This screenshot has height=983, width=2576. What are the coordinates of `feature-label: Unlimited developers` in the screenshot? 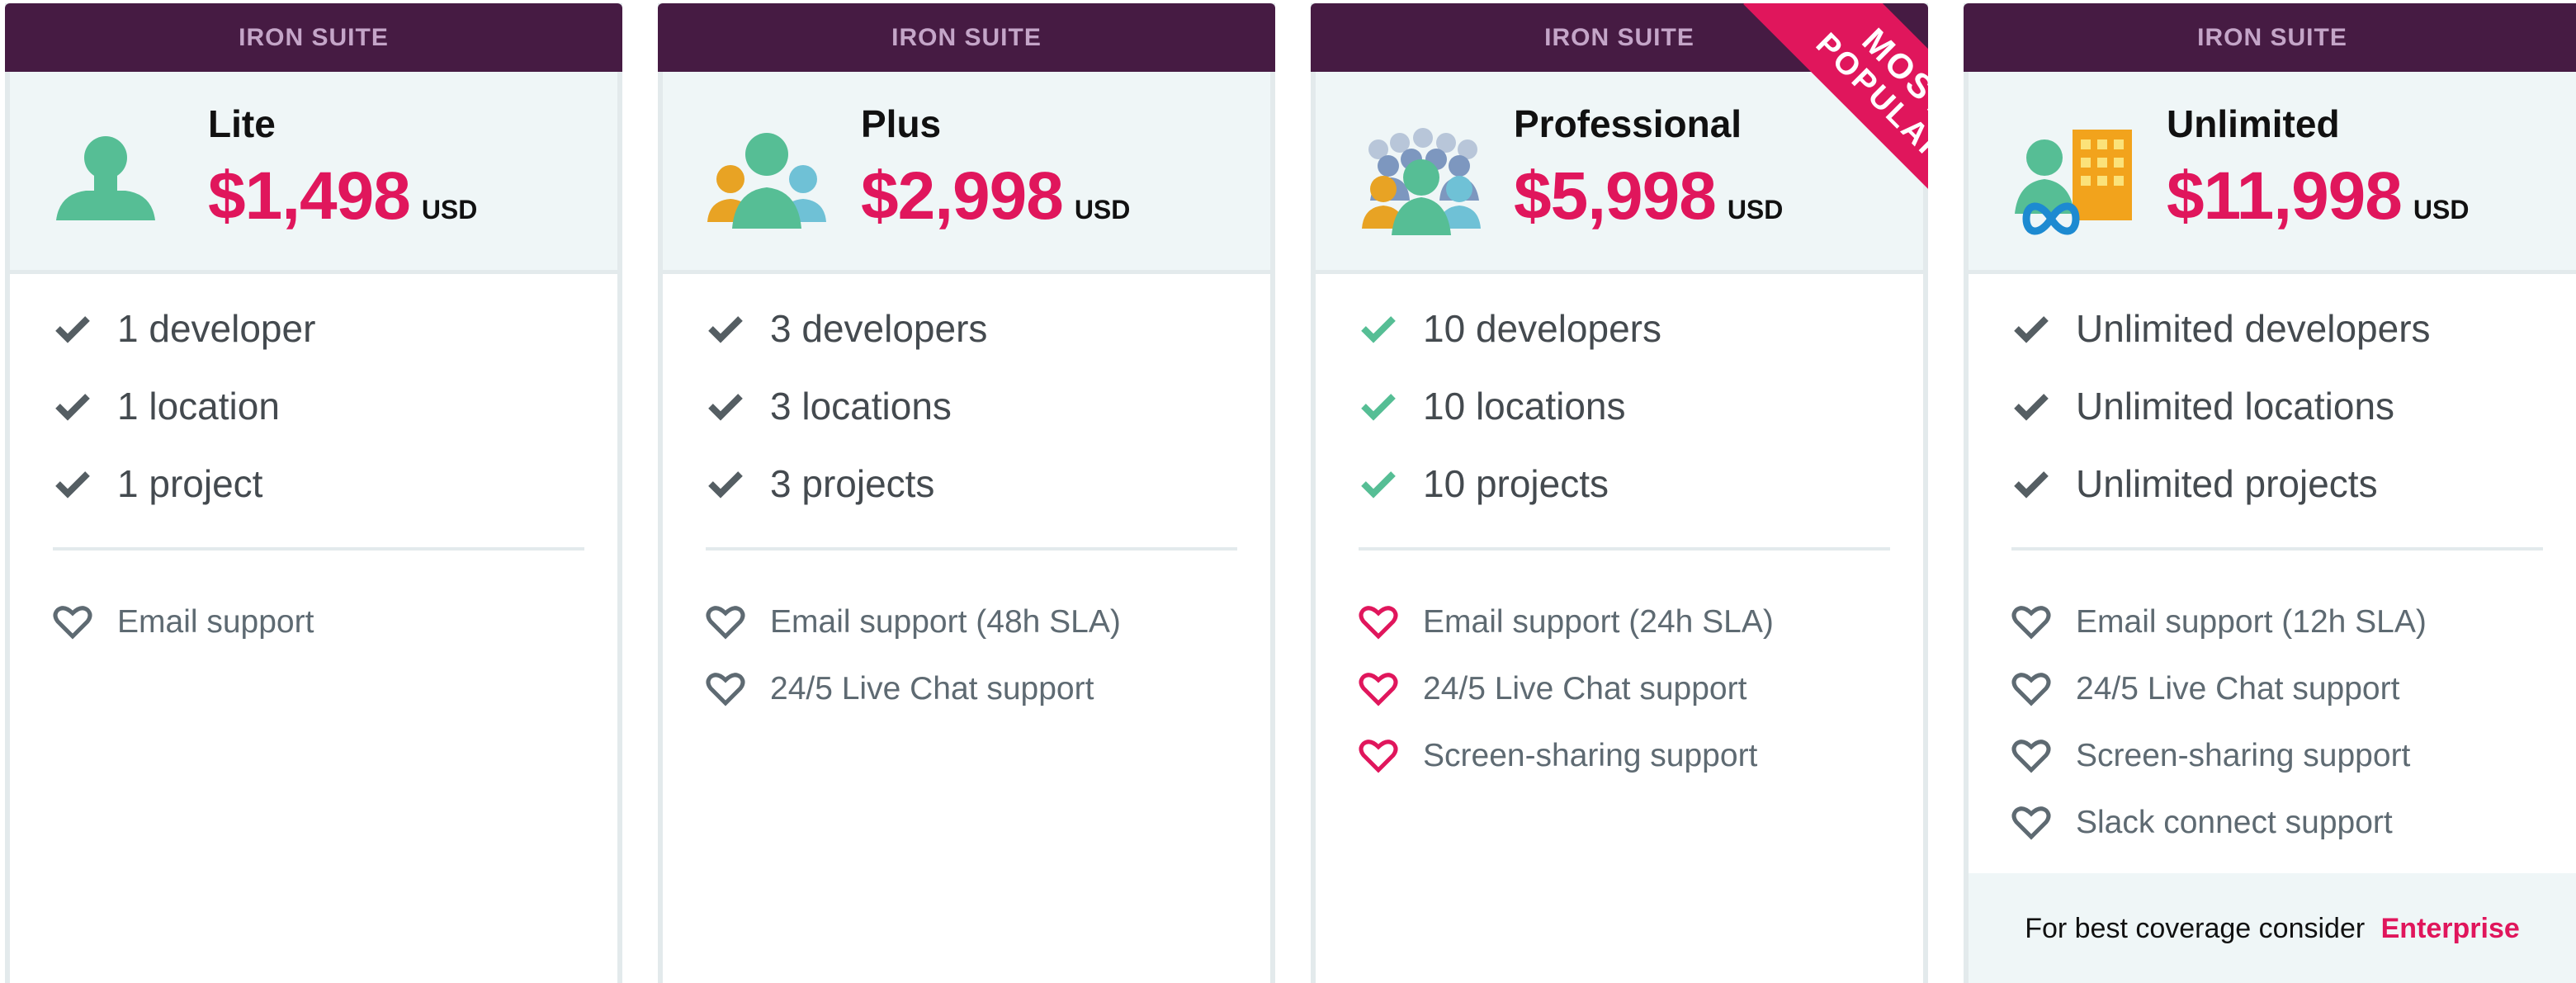 It's located at (2253, 328).